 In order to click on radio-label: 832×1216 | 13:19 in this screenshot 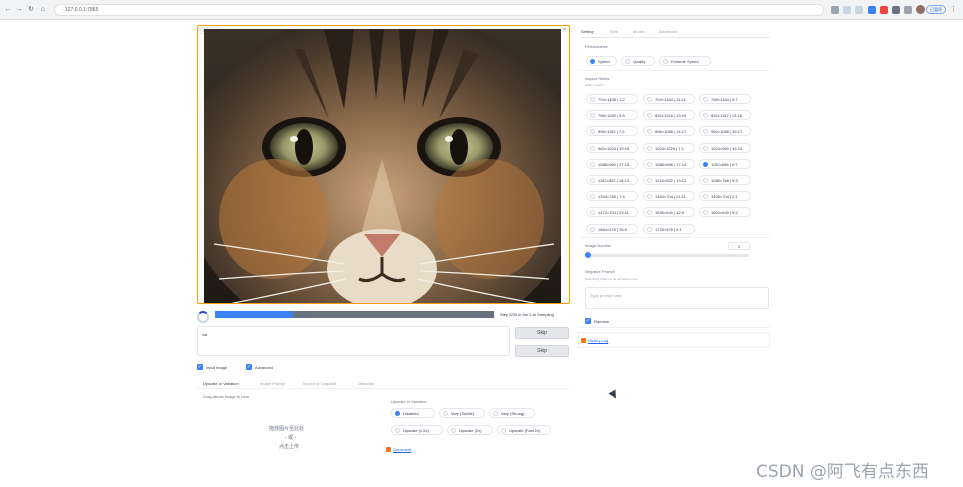, I will do `click(671, 116)`.